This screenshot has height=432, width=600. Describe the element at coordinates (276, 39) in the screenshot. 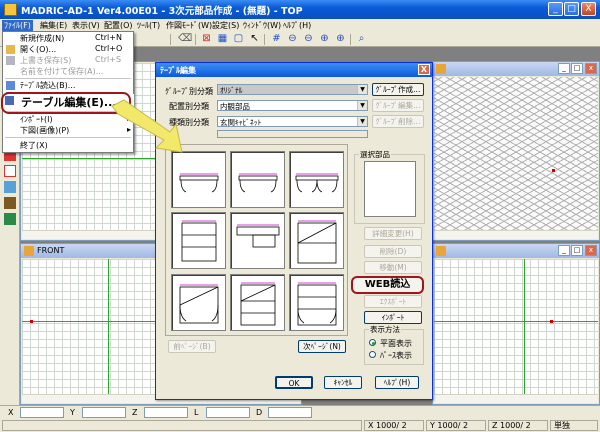

I see `snap-grid-icon: #` at that location.